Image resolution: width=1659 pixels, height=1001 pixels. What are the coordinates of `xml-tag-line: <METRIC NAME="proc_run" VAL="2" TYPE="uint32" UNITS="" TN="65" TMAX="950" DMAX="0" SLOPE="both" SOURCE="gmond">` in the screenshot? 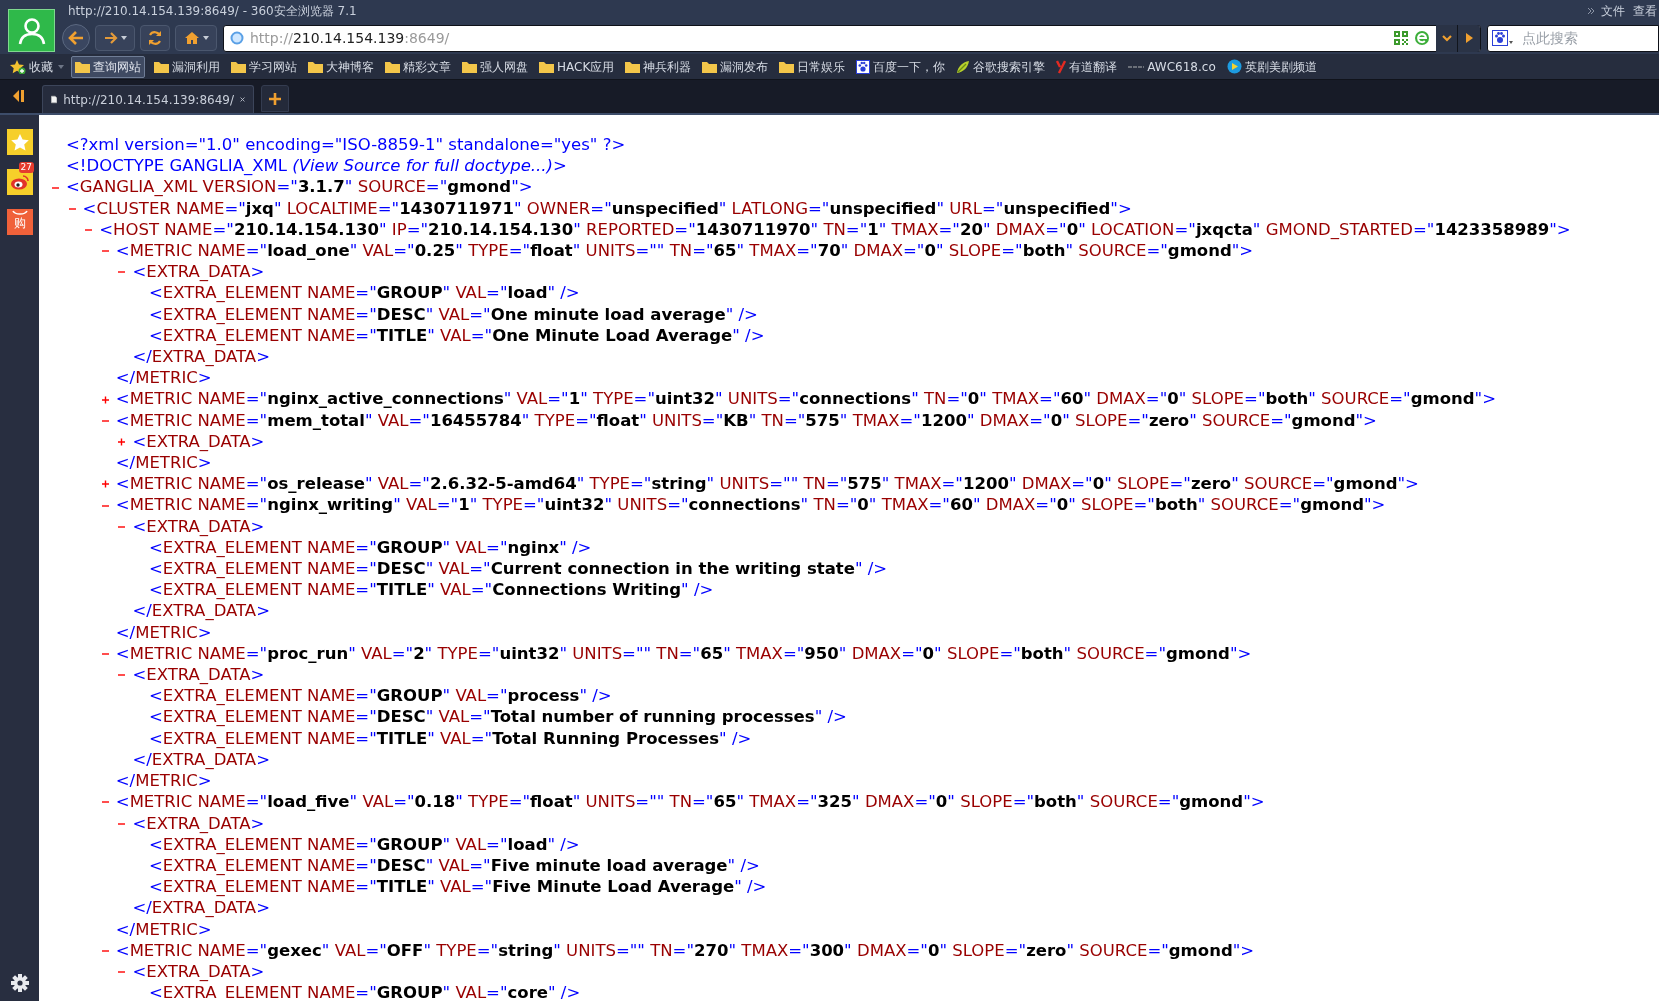 It's located at (683, 653).